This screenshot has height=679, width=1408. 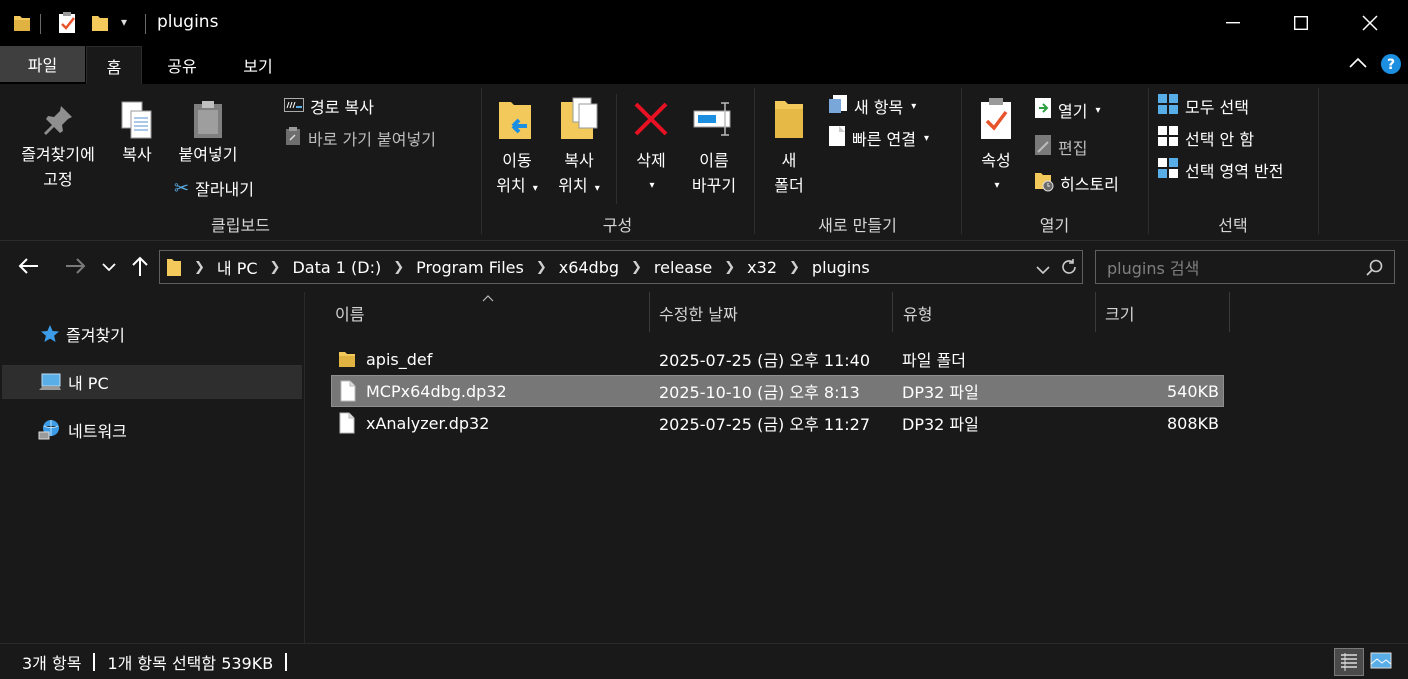 I want to click on file-name: apis_def, so click(x=399, y=359).